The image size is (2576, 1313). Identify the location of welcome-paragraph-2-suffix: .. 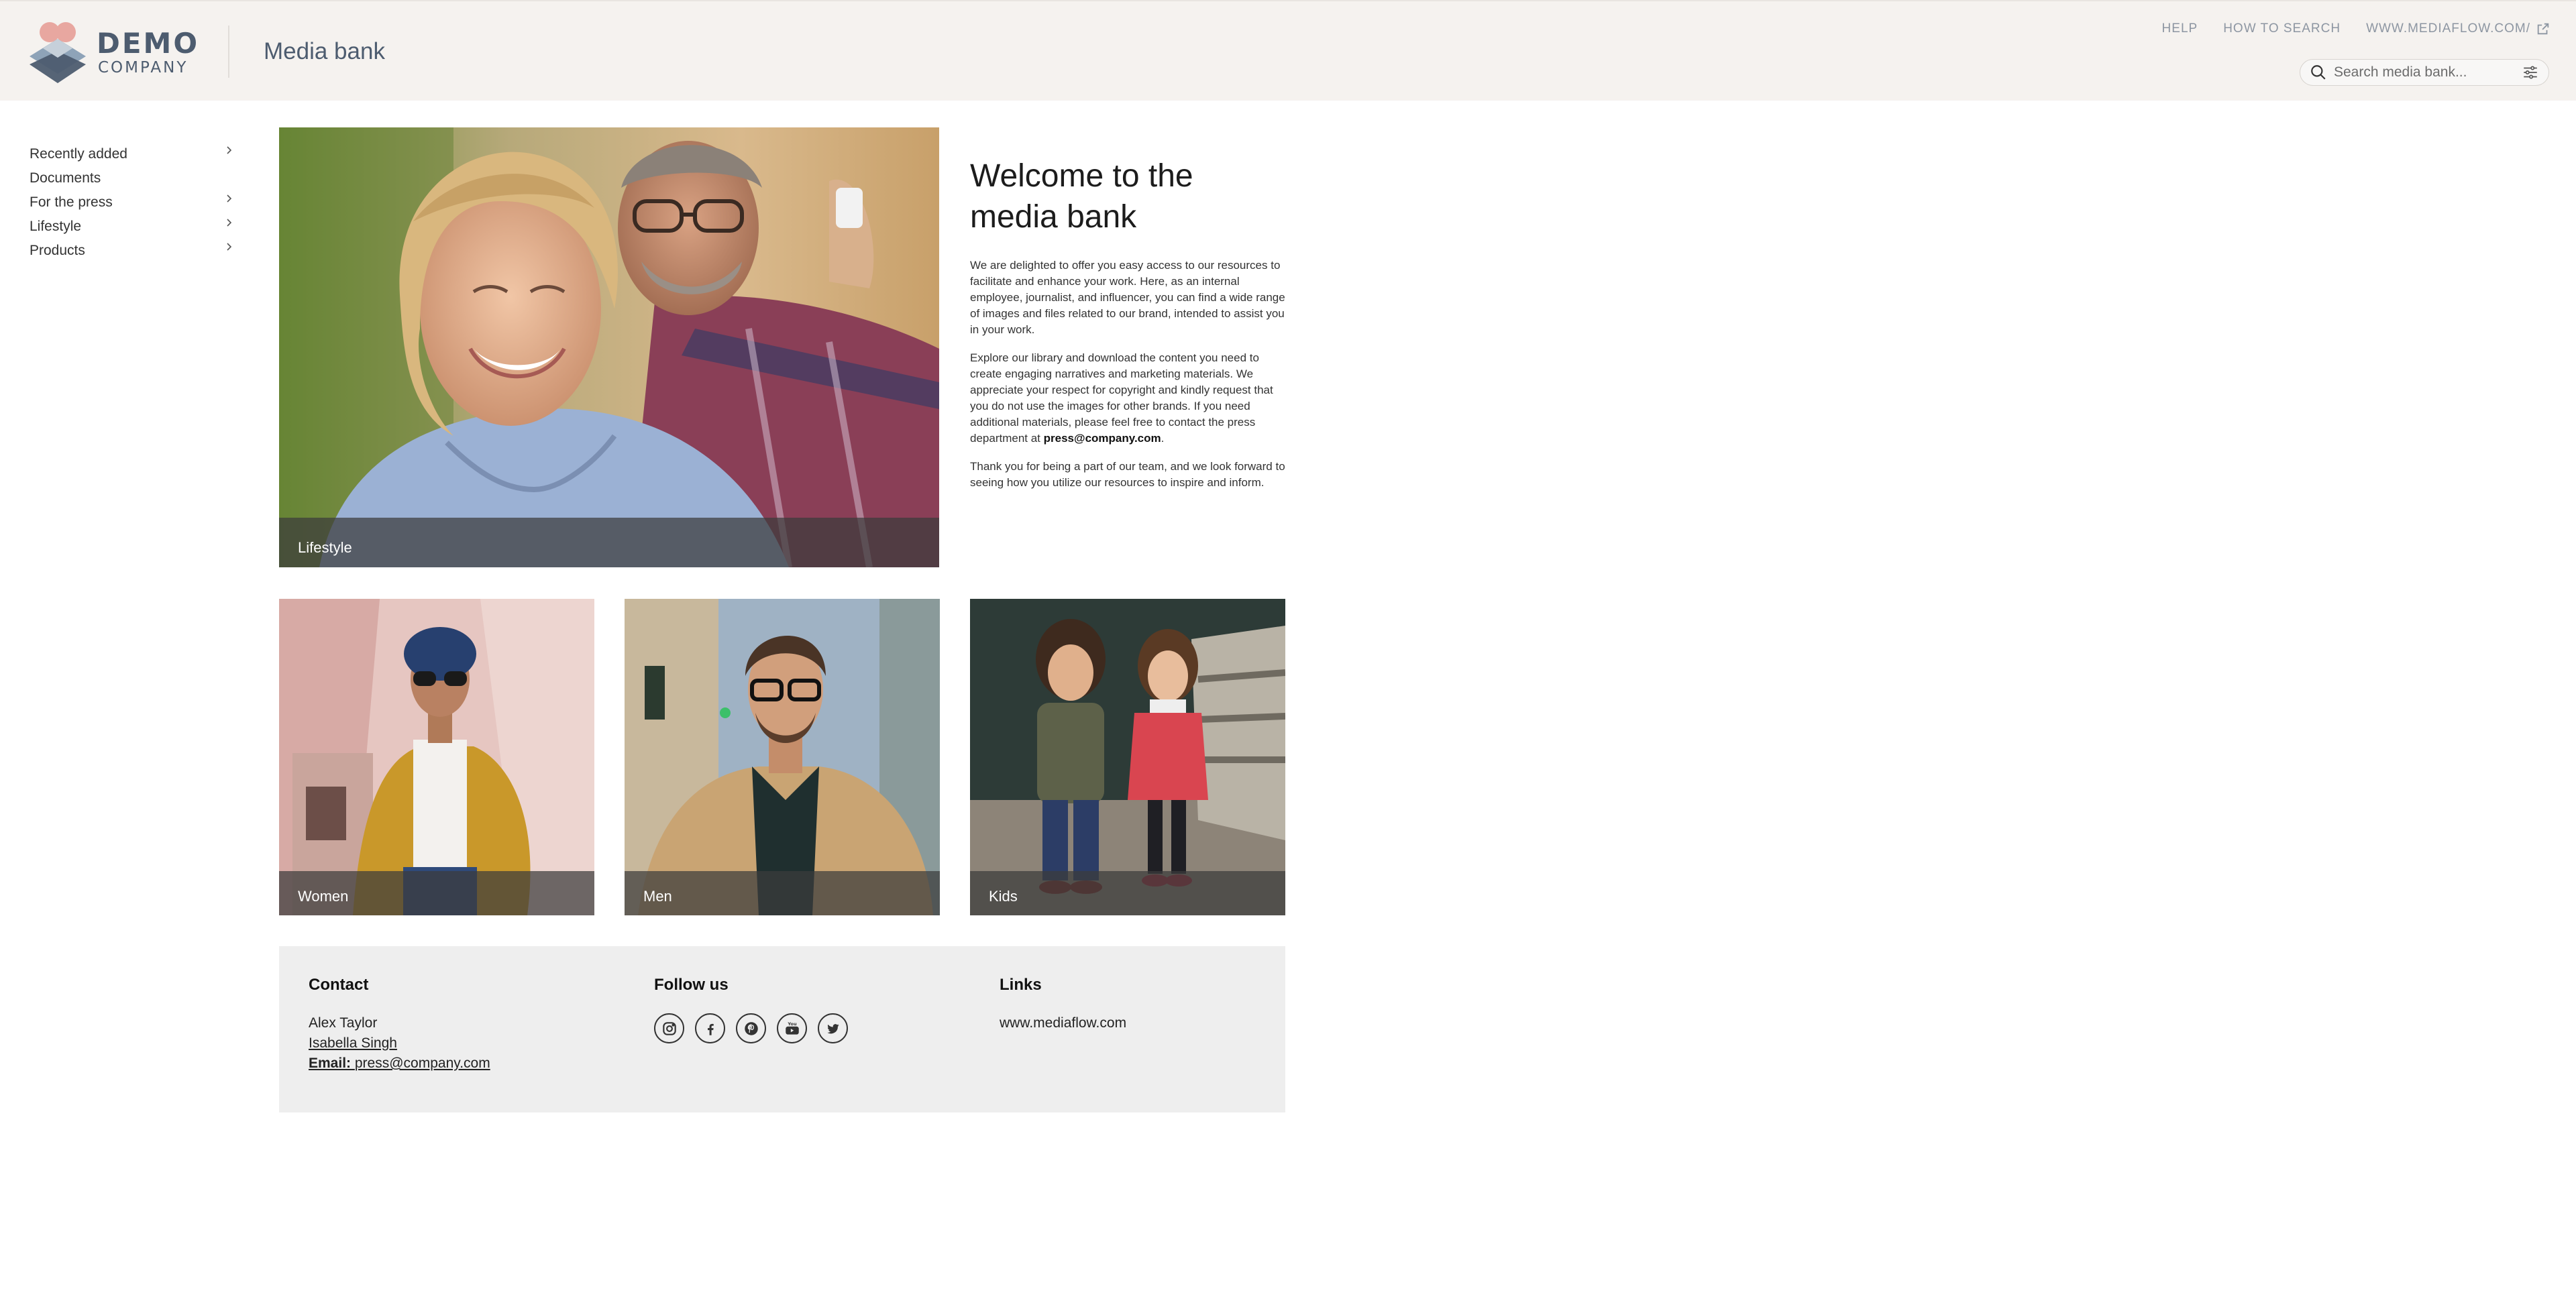
(1163, 438).